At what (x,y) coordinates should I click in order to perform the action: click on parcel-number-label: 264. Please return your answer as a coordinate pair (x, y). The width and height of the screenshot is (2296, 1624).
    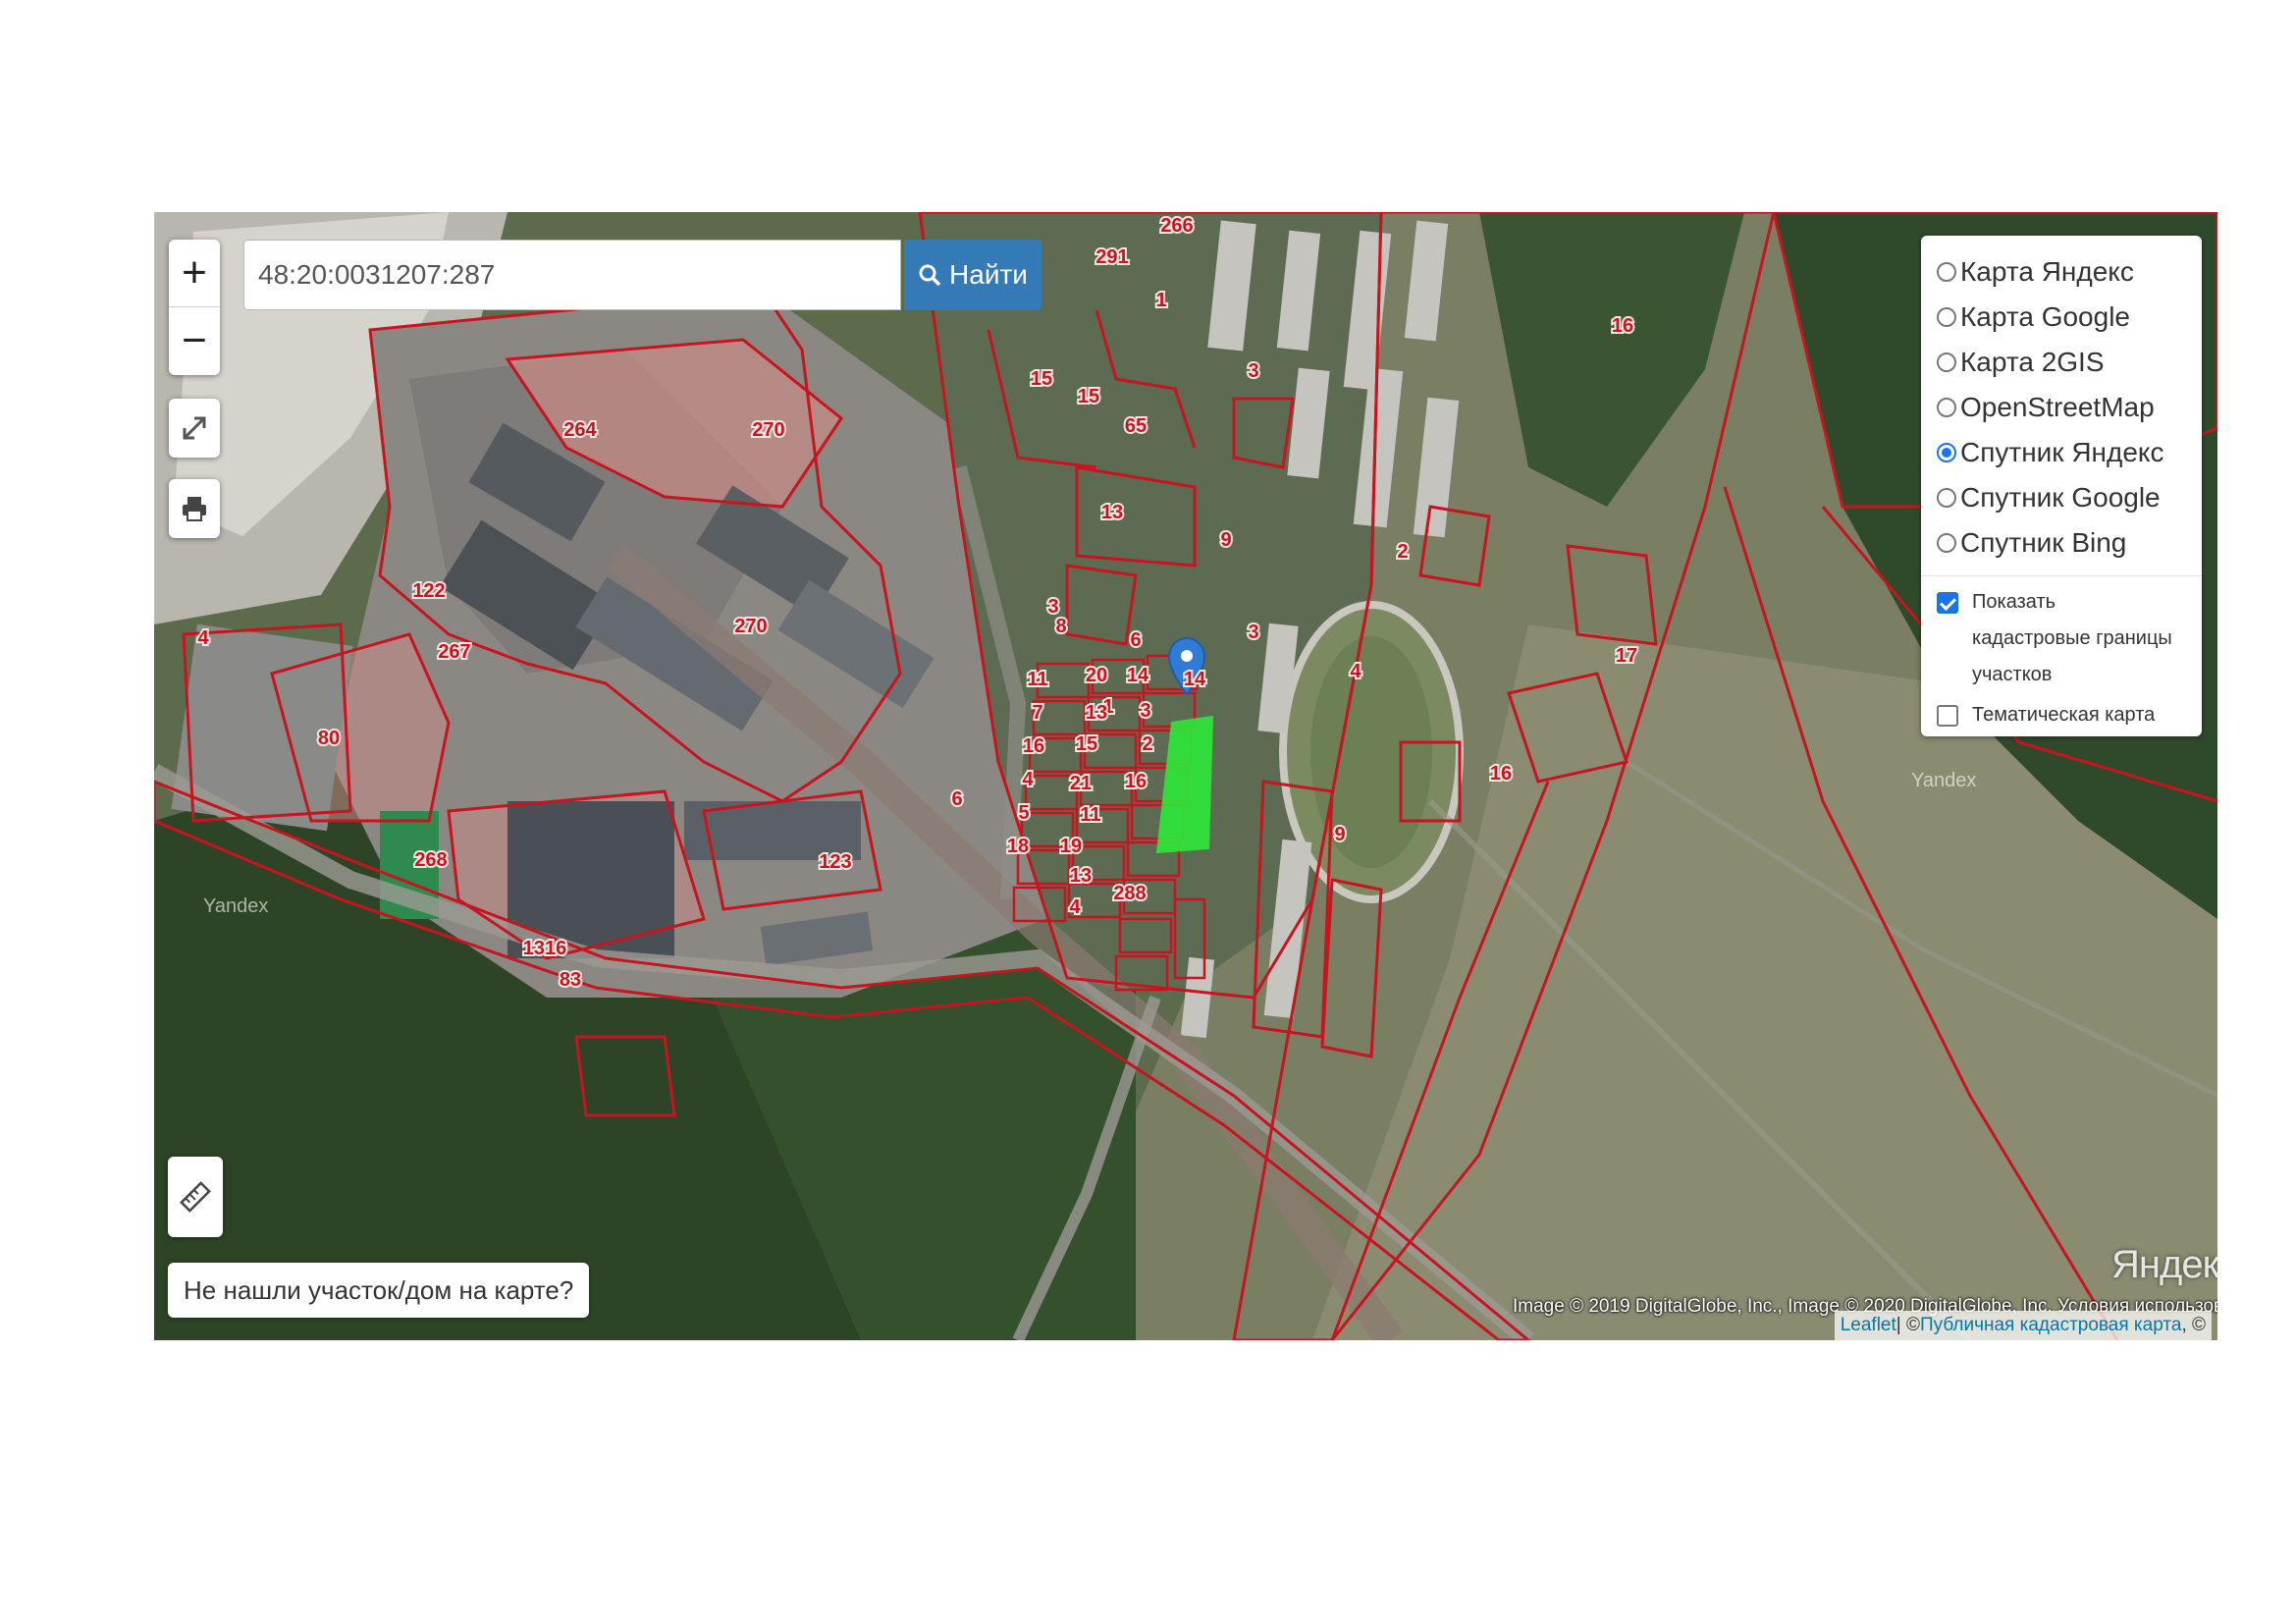
    Looking at the image, I should click on (580, 430).